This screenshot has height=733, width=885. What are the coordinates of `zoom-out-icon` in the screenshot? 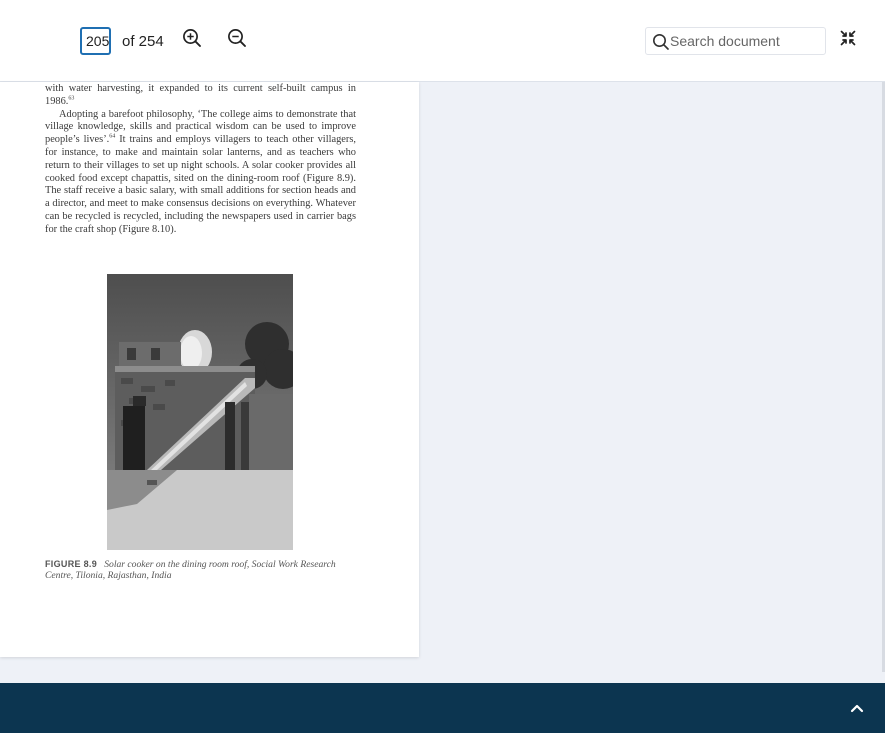 It's located at (237, 38).